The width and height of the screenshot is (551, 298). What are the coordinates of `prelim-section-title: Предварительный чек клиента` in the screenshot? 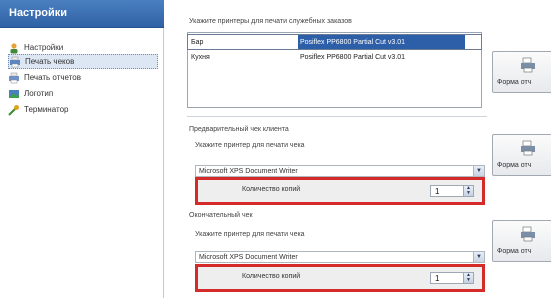 It's located at (239, 129).